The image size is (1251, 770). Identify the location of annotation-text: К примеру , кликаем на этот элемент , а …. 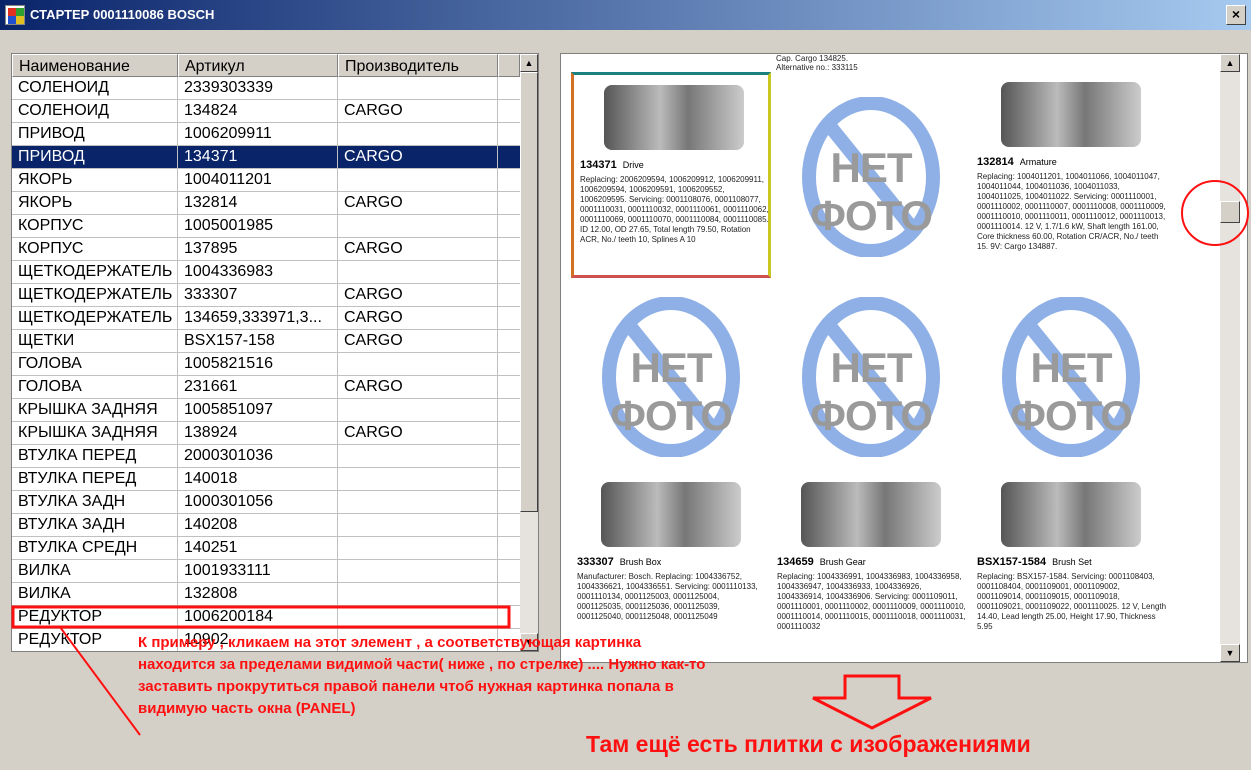
(422, 675).